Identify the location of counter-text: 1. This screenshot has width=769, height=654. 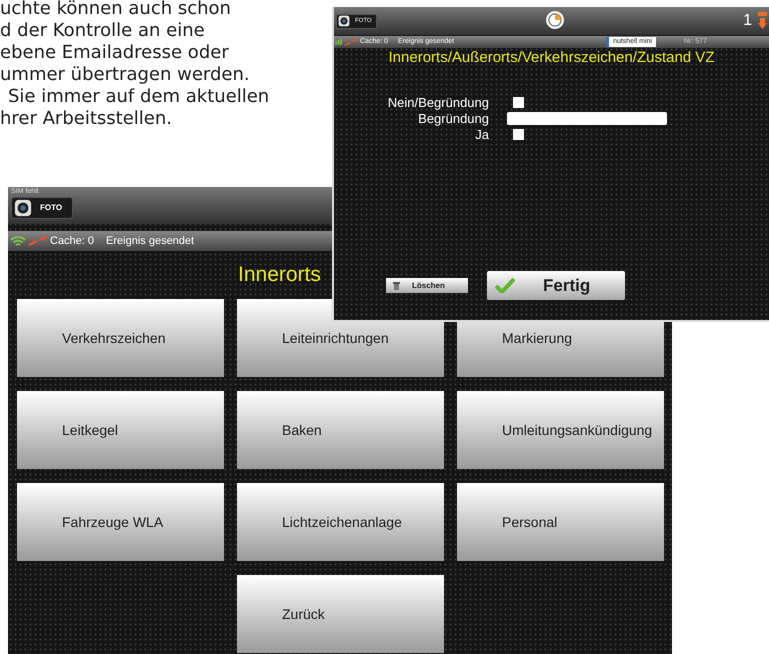
(747, 21).